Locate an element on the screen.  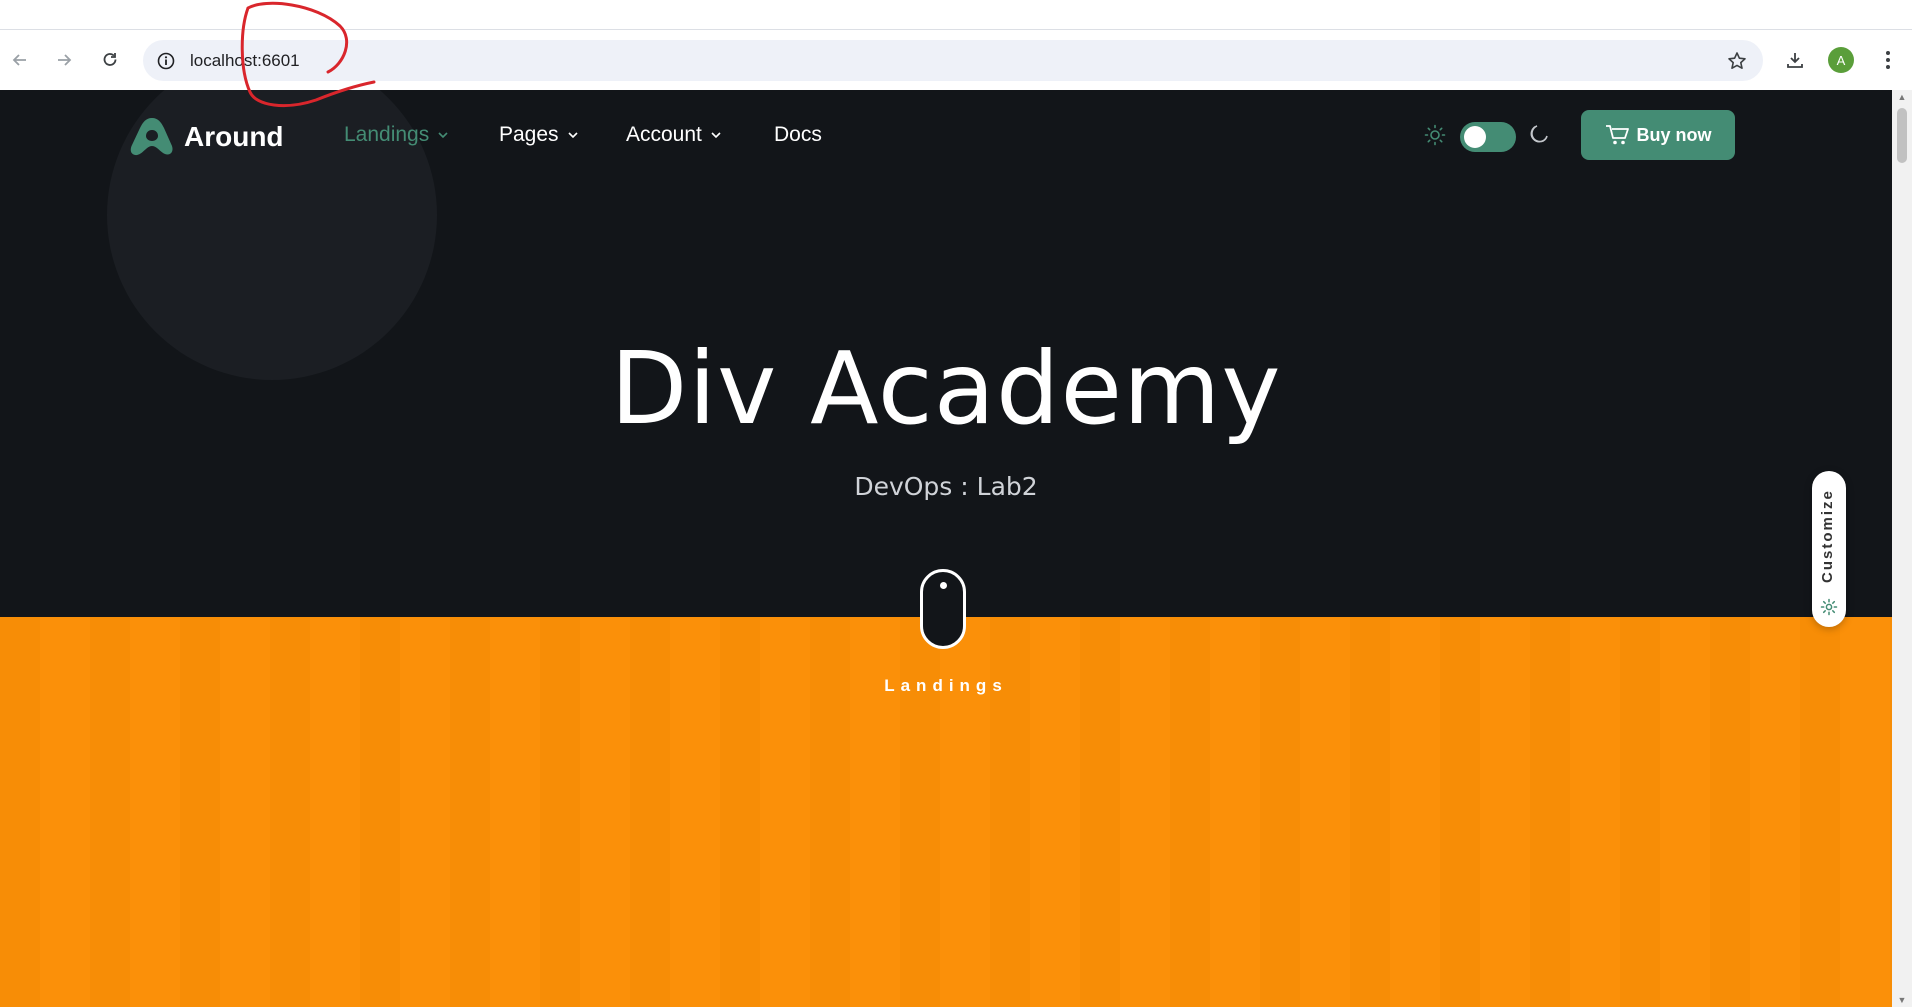
mouse-wheel-dot is located at coordinates (943, 585).